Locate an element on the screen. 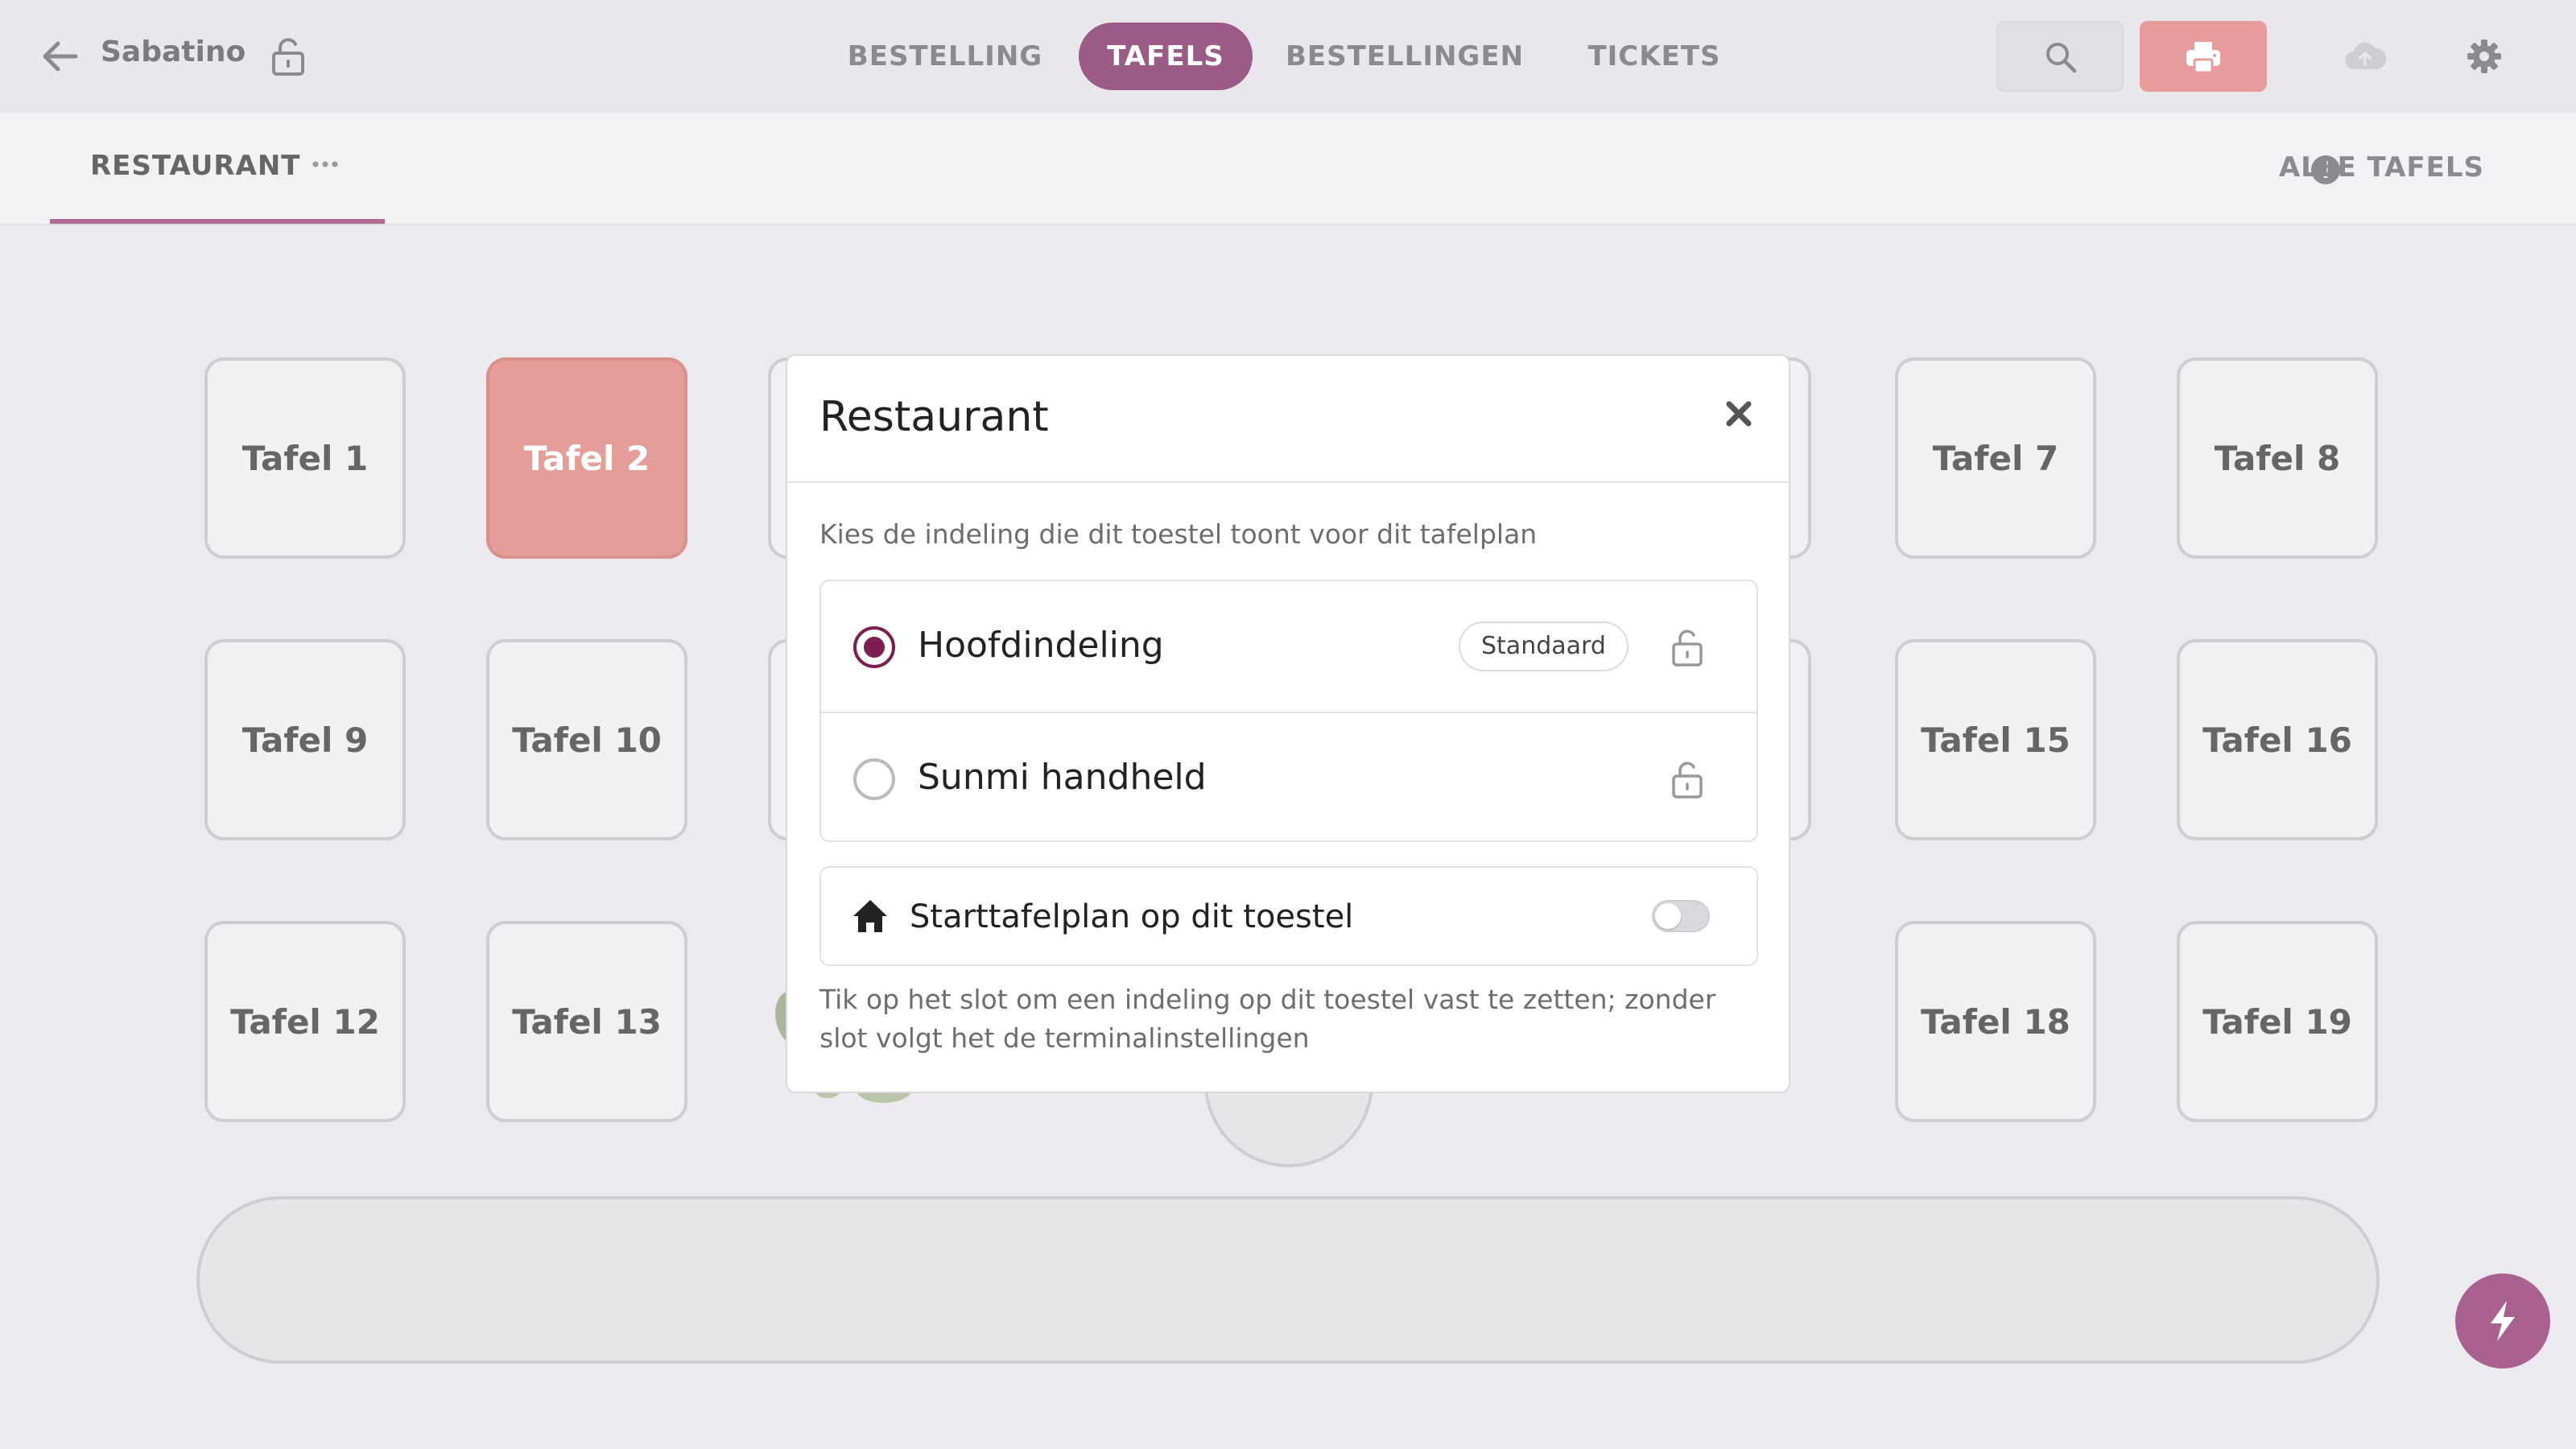 Image resolution: width=2576 pixels, height=1449 pixels. table-tafel-12: Tafel 12 is located at coordinates (305, 1021).